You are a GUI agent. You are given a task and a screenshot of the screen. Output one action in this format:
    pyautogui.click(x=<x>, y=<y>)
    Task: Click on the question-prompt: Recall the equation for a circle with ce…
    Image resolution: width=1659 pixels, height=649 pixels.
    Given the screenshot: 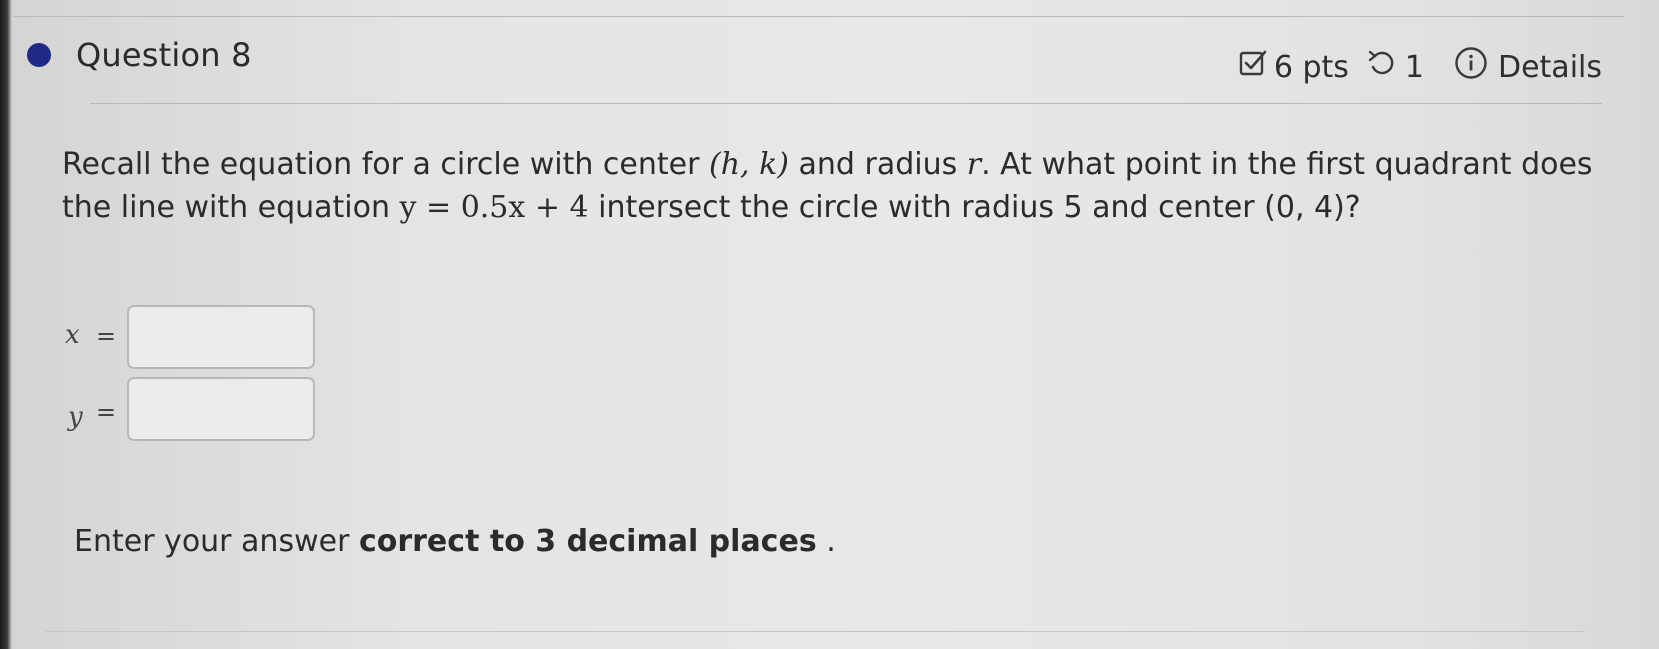 What is the action you would take?
    pyautogui.click(x=842, y=186)
    